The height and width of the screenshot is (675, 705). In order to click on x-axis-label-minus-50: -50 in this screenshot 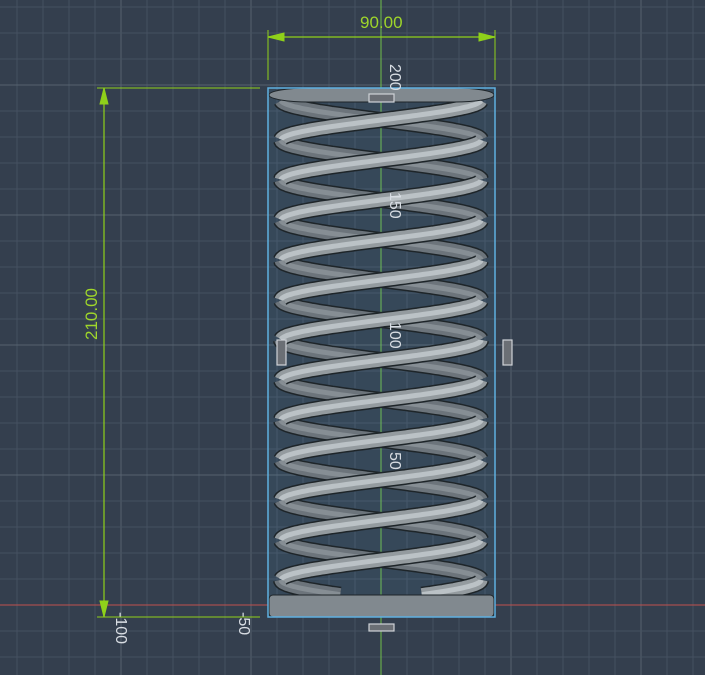, I will do `click(243, 624)`.